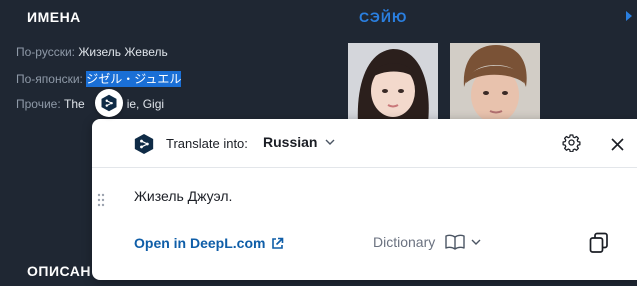  What do you see at coordinates (90, 104) in the screenshot?
I see `name-row-other: Прочие: The ie, Gigi` at bounding box center [90, 104].